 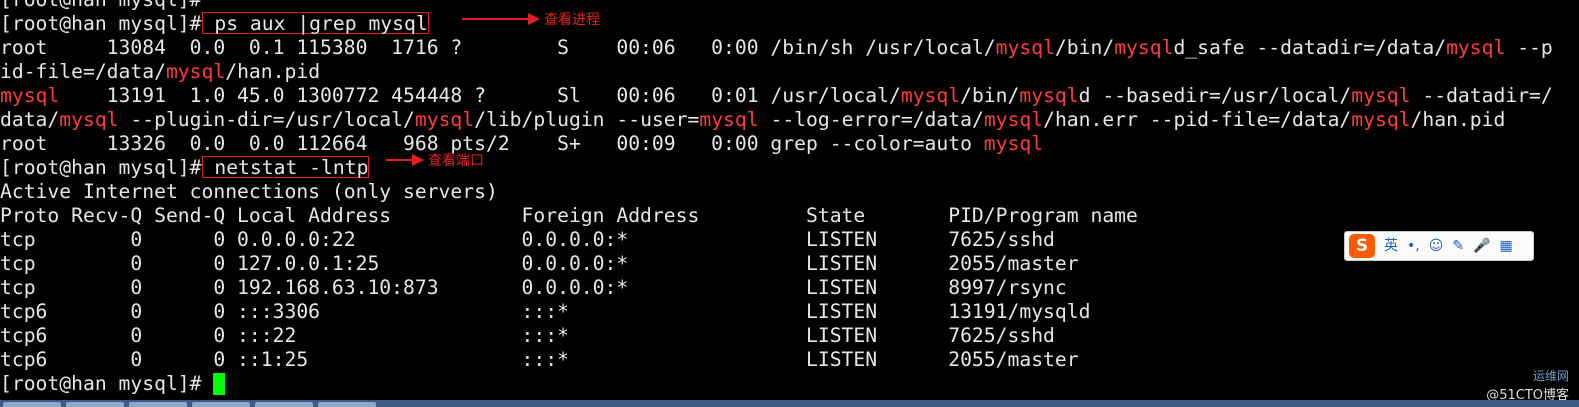 I want to click on netstat-annotation-label: 查看端口, so click(x=456, y=161).